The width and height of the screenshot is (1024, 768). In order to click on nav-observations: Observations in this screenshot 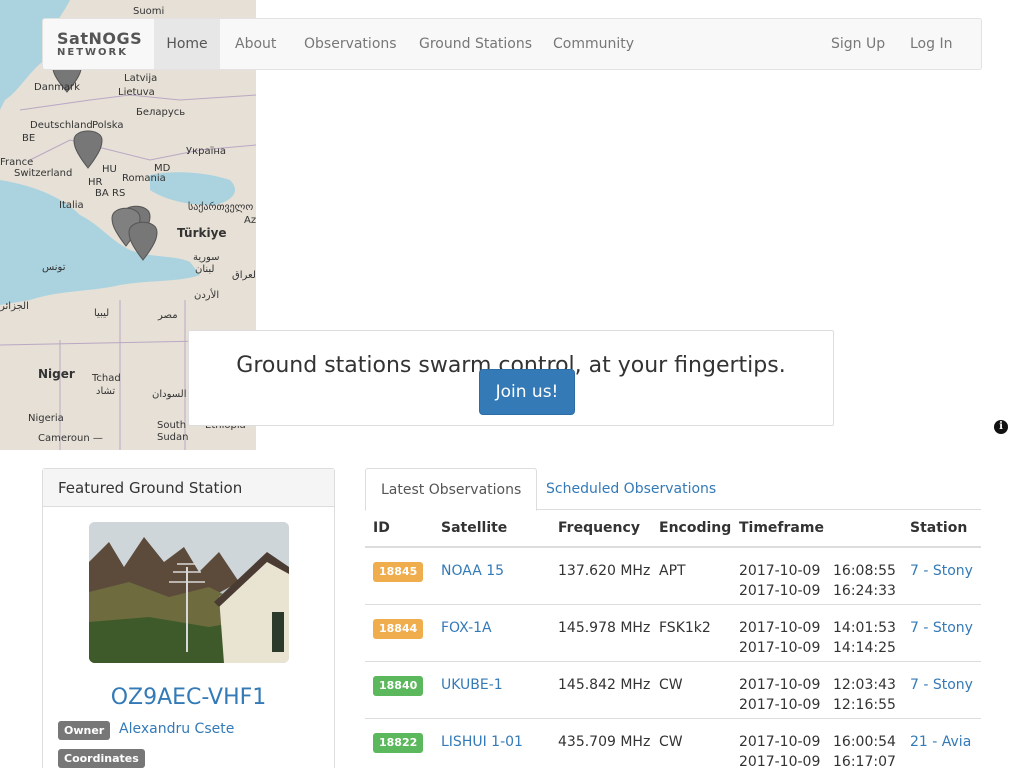, I will do `click(350, 44)`.